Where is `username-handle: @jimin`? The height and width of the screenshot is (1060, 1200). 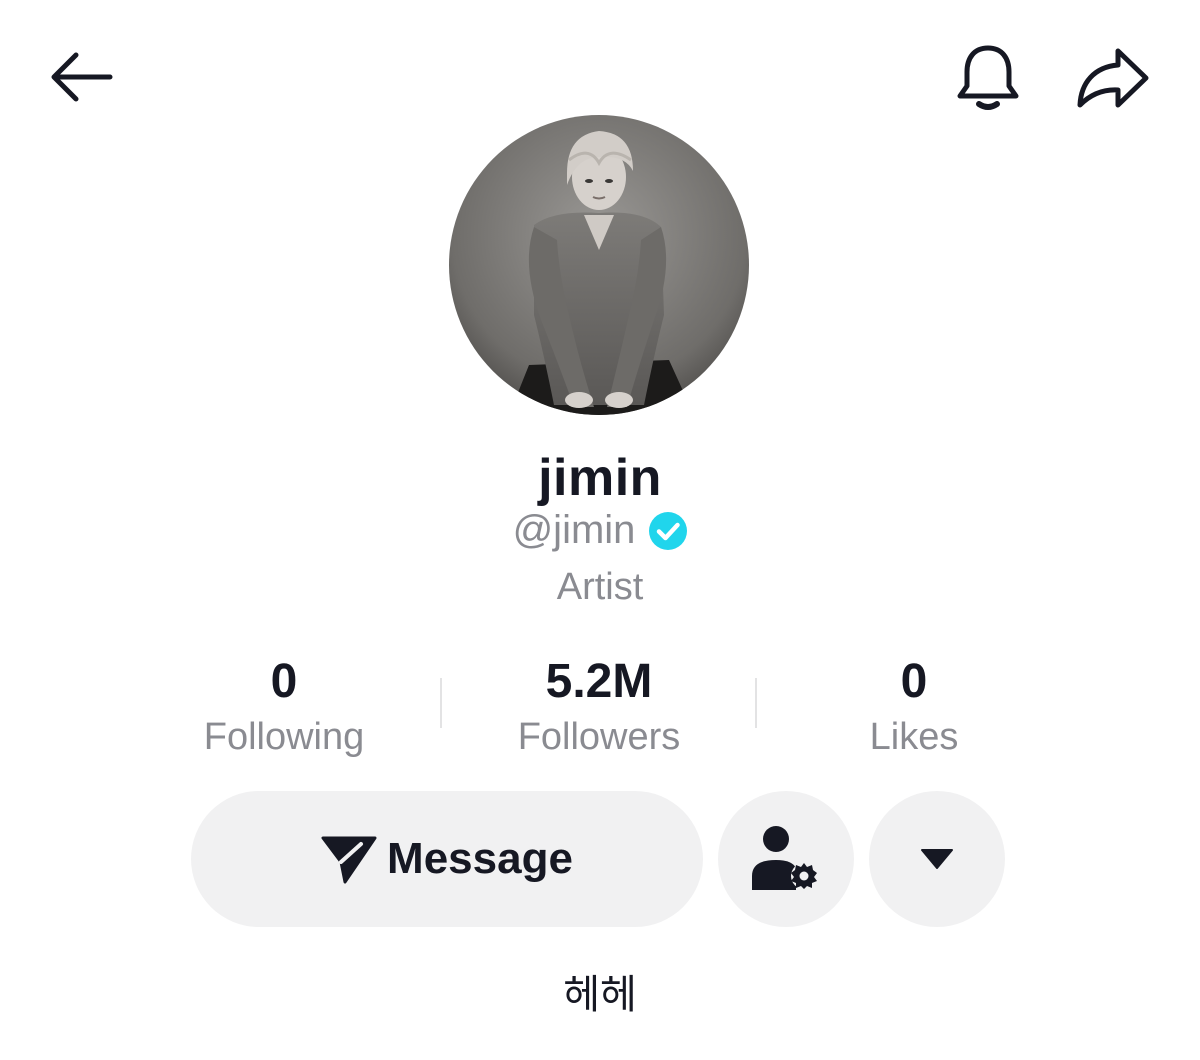 username-handle: @jimin is located at coordinates (574, 530).